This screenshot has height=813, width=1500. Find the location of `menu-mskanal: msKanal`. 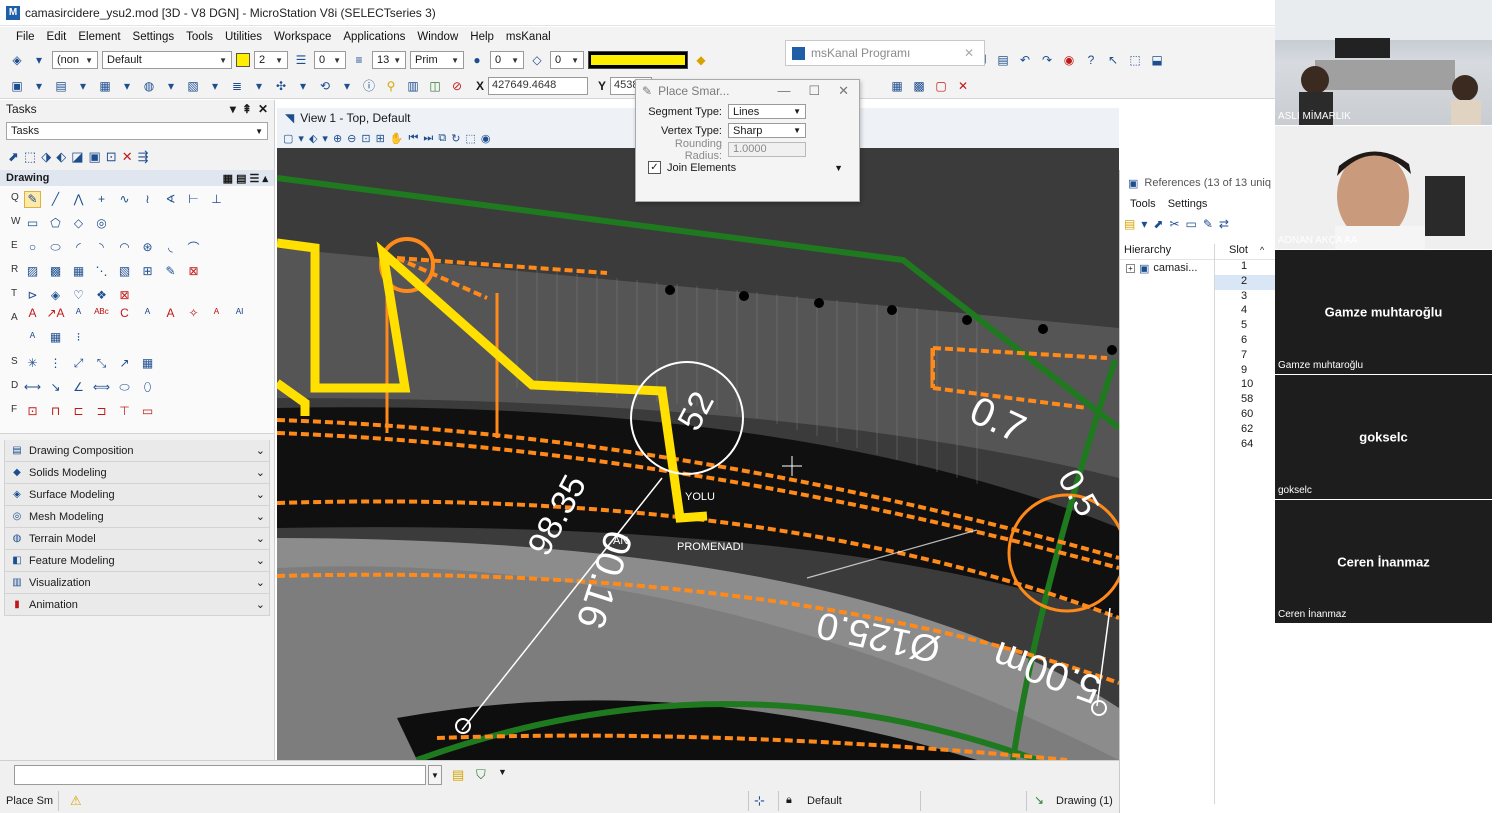

menu-mskanal: msKanal is located at coordinates (528, 37).